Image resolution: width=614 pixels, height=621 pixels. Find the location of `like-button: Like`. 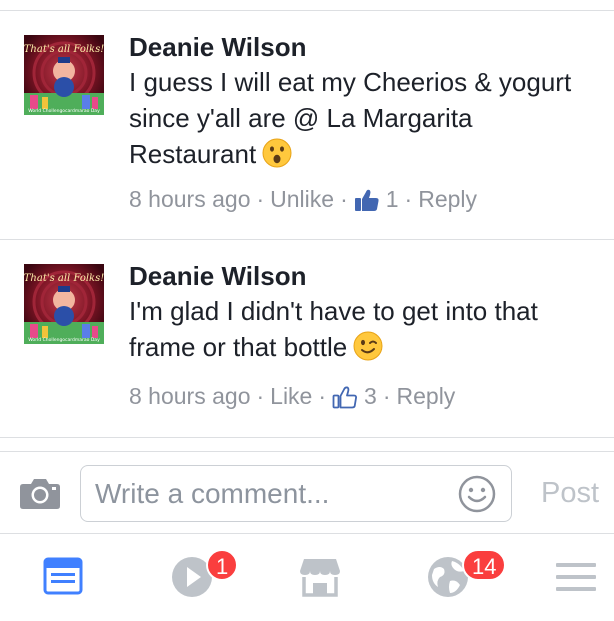

like-button: Like is located at coordinates (291, 396).